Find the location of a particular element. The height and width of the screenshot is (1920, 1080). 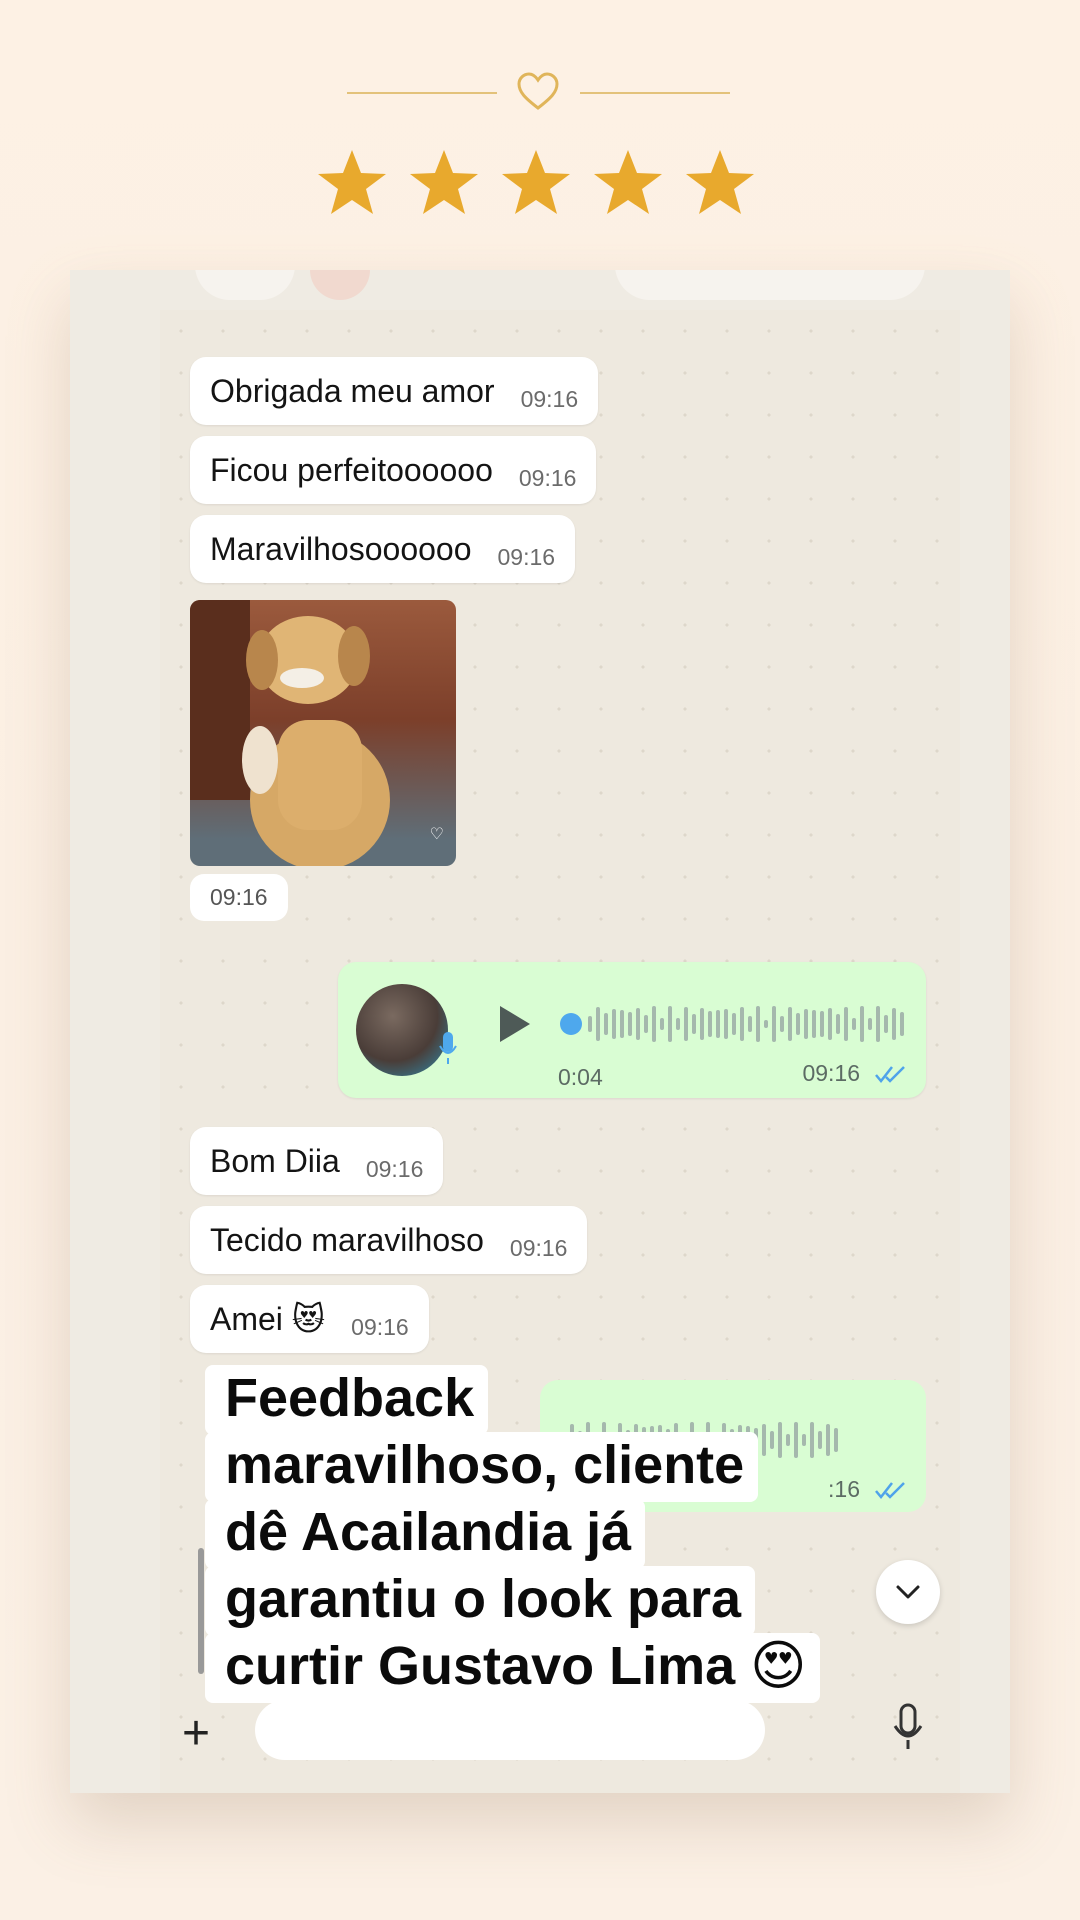

image-message: ♡ is located at coordinates (323, 733).